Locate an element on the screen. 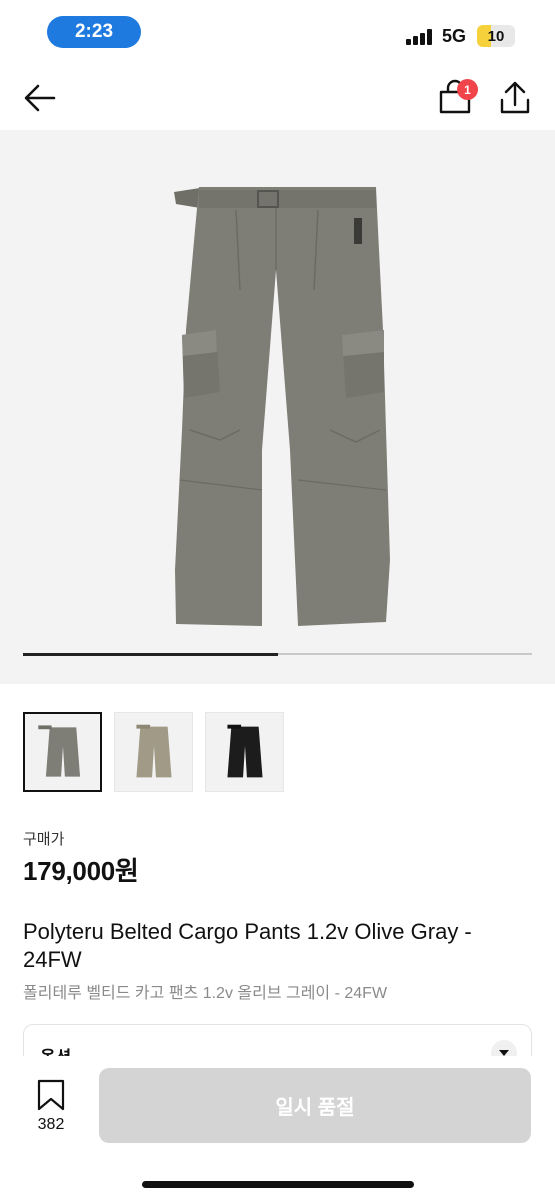 This screenshot has height=1200, width=555. beige-pants-image is located at coordinates (154, 751).